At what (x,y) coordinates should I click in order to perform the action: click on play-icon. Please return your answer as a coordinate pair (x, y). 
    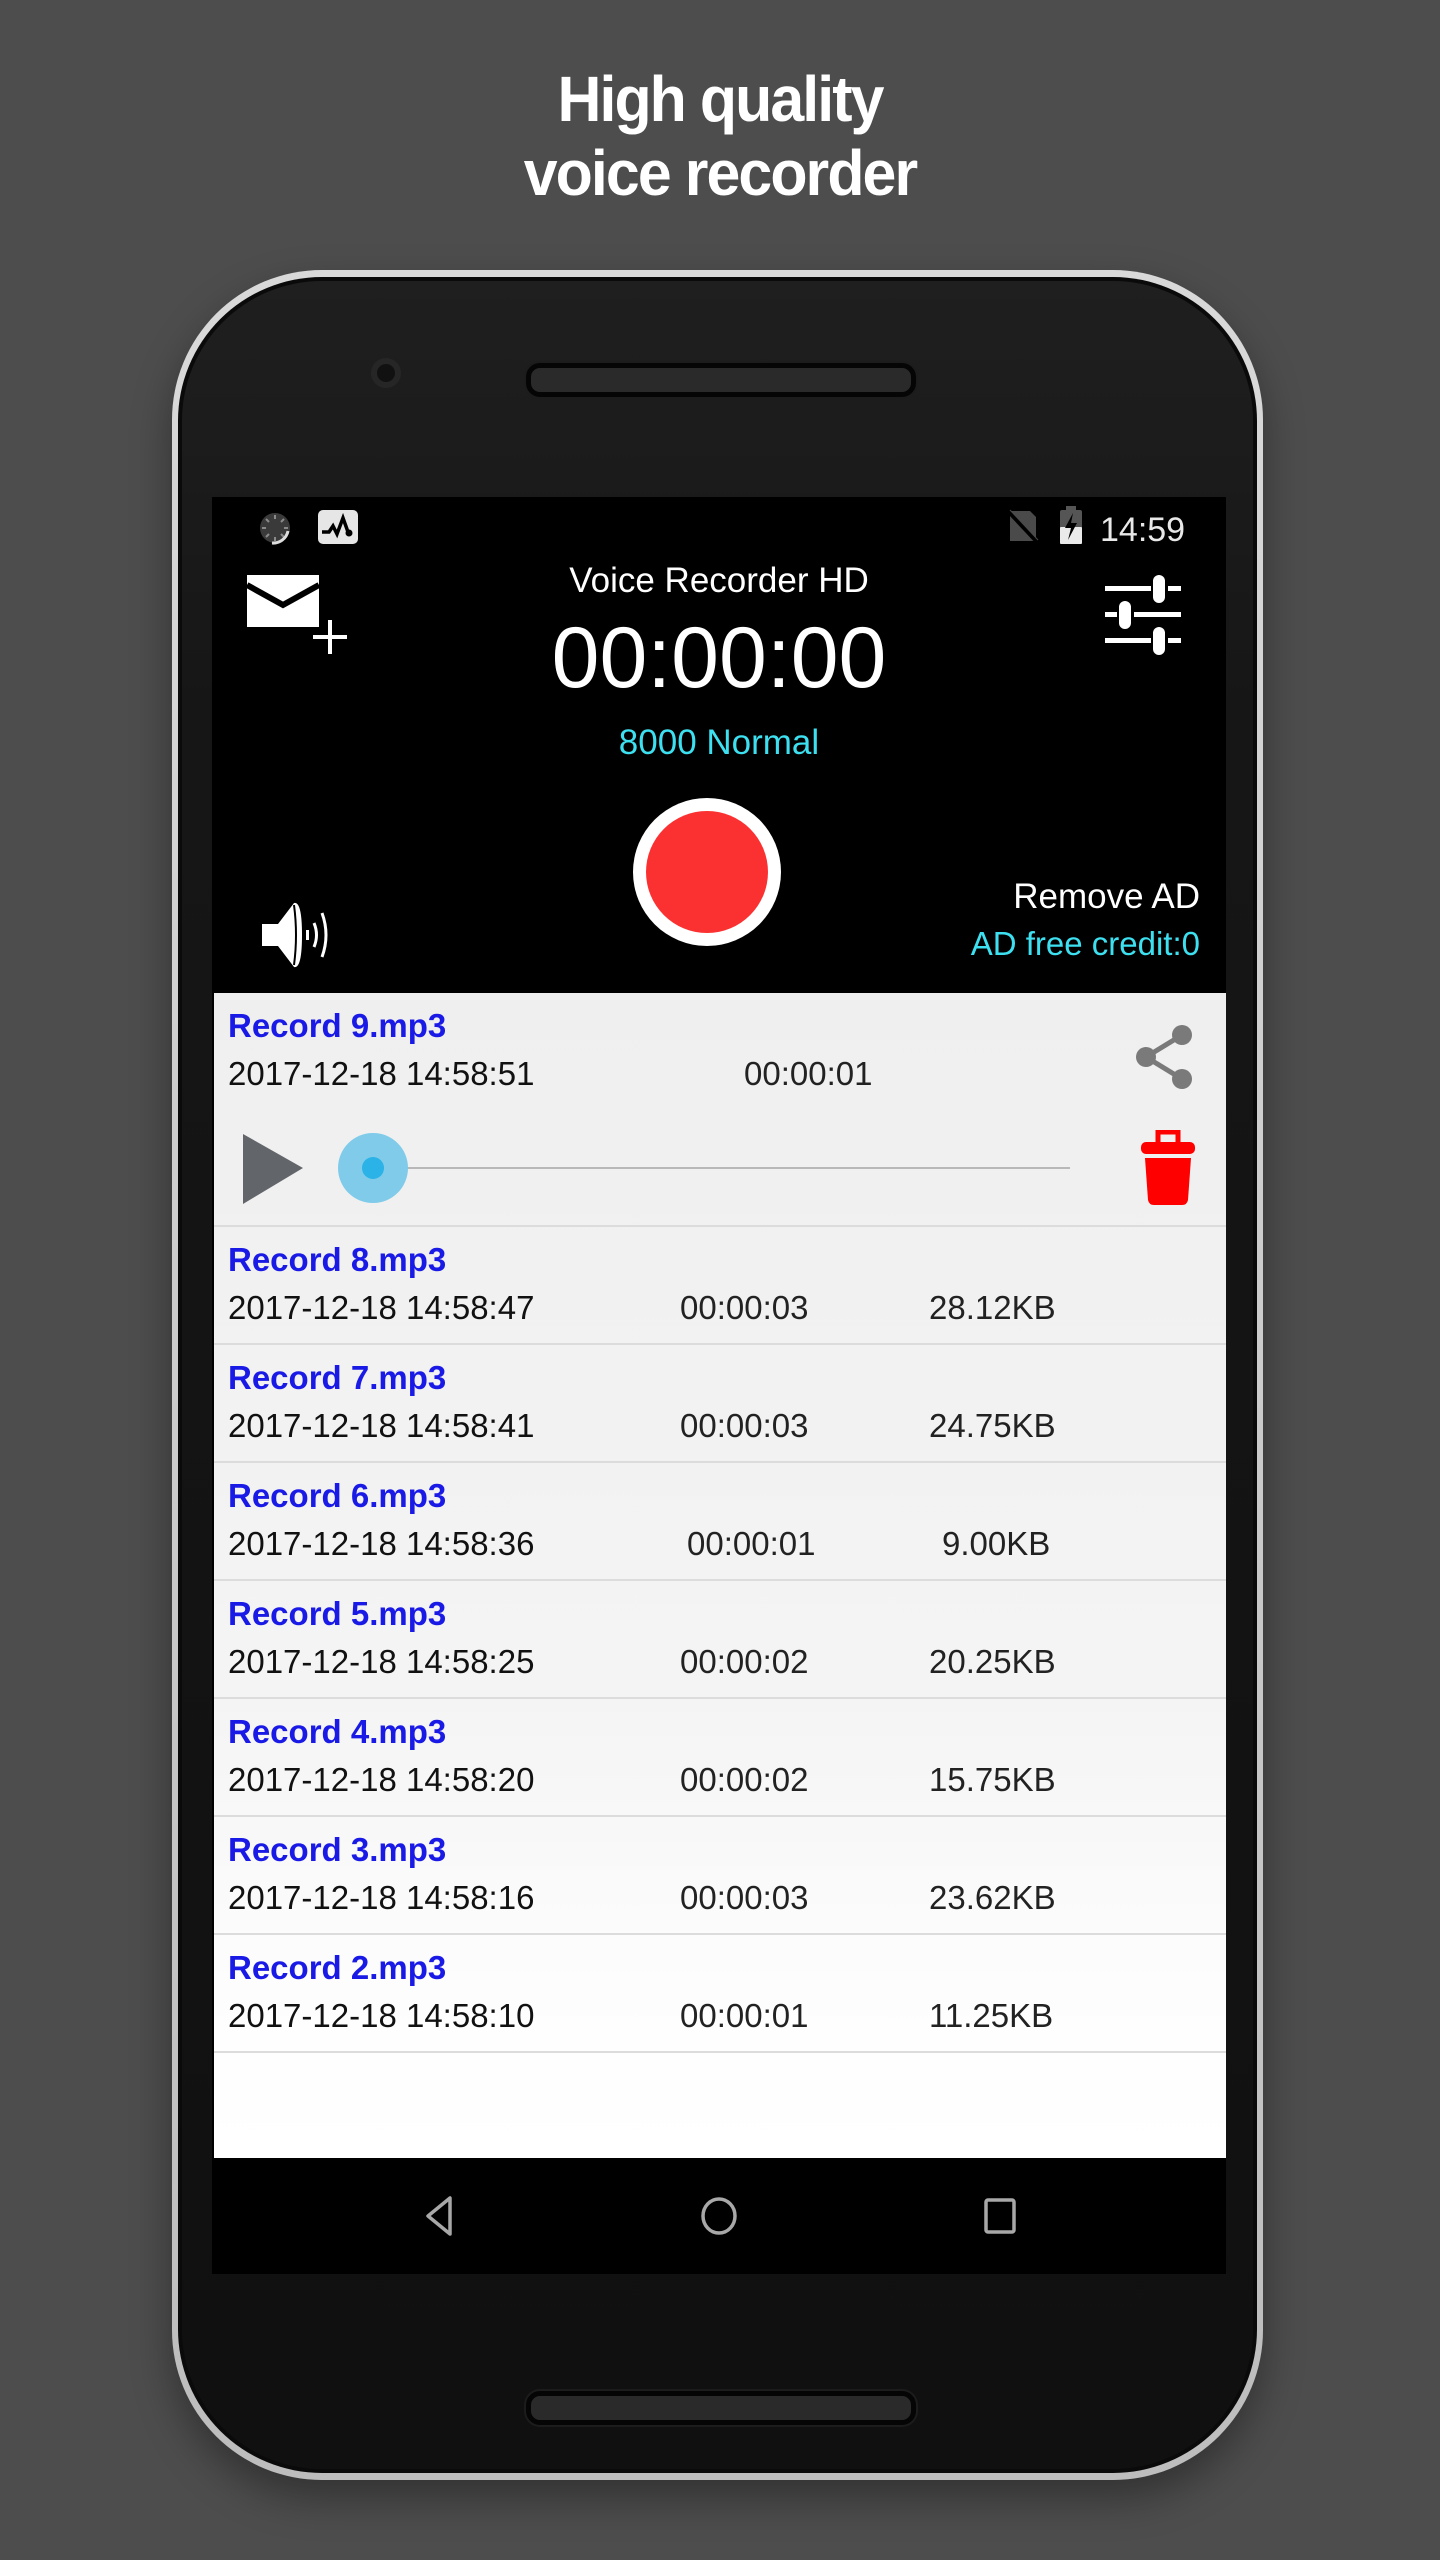
    Looking at the image, I should click on (273, 1169).